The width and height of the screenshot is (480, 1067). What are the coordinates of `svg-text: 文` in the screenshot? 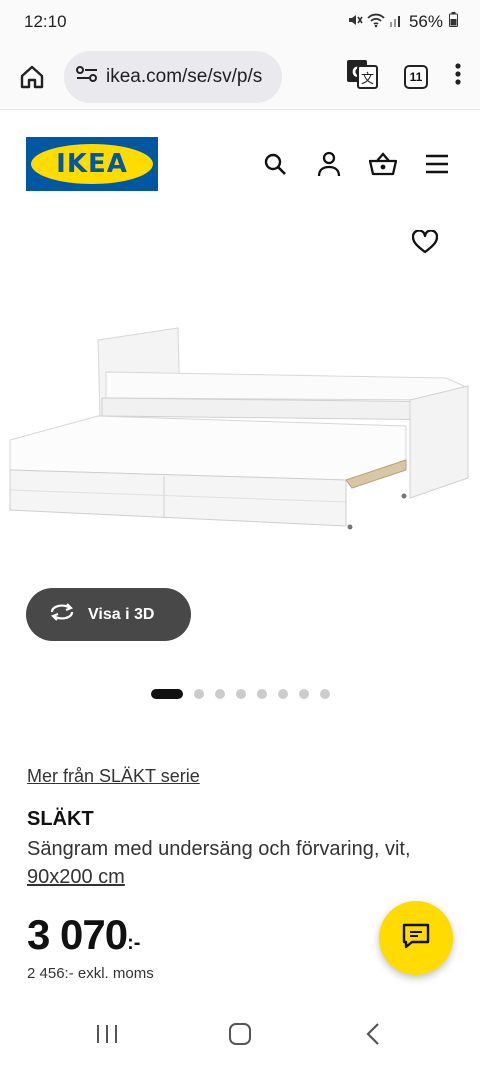 It's located at (367, 79).